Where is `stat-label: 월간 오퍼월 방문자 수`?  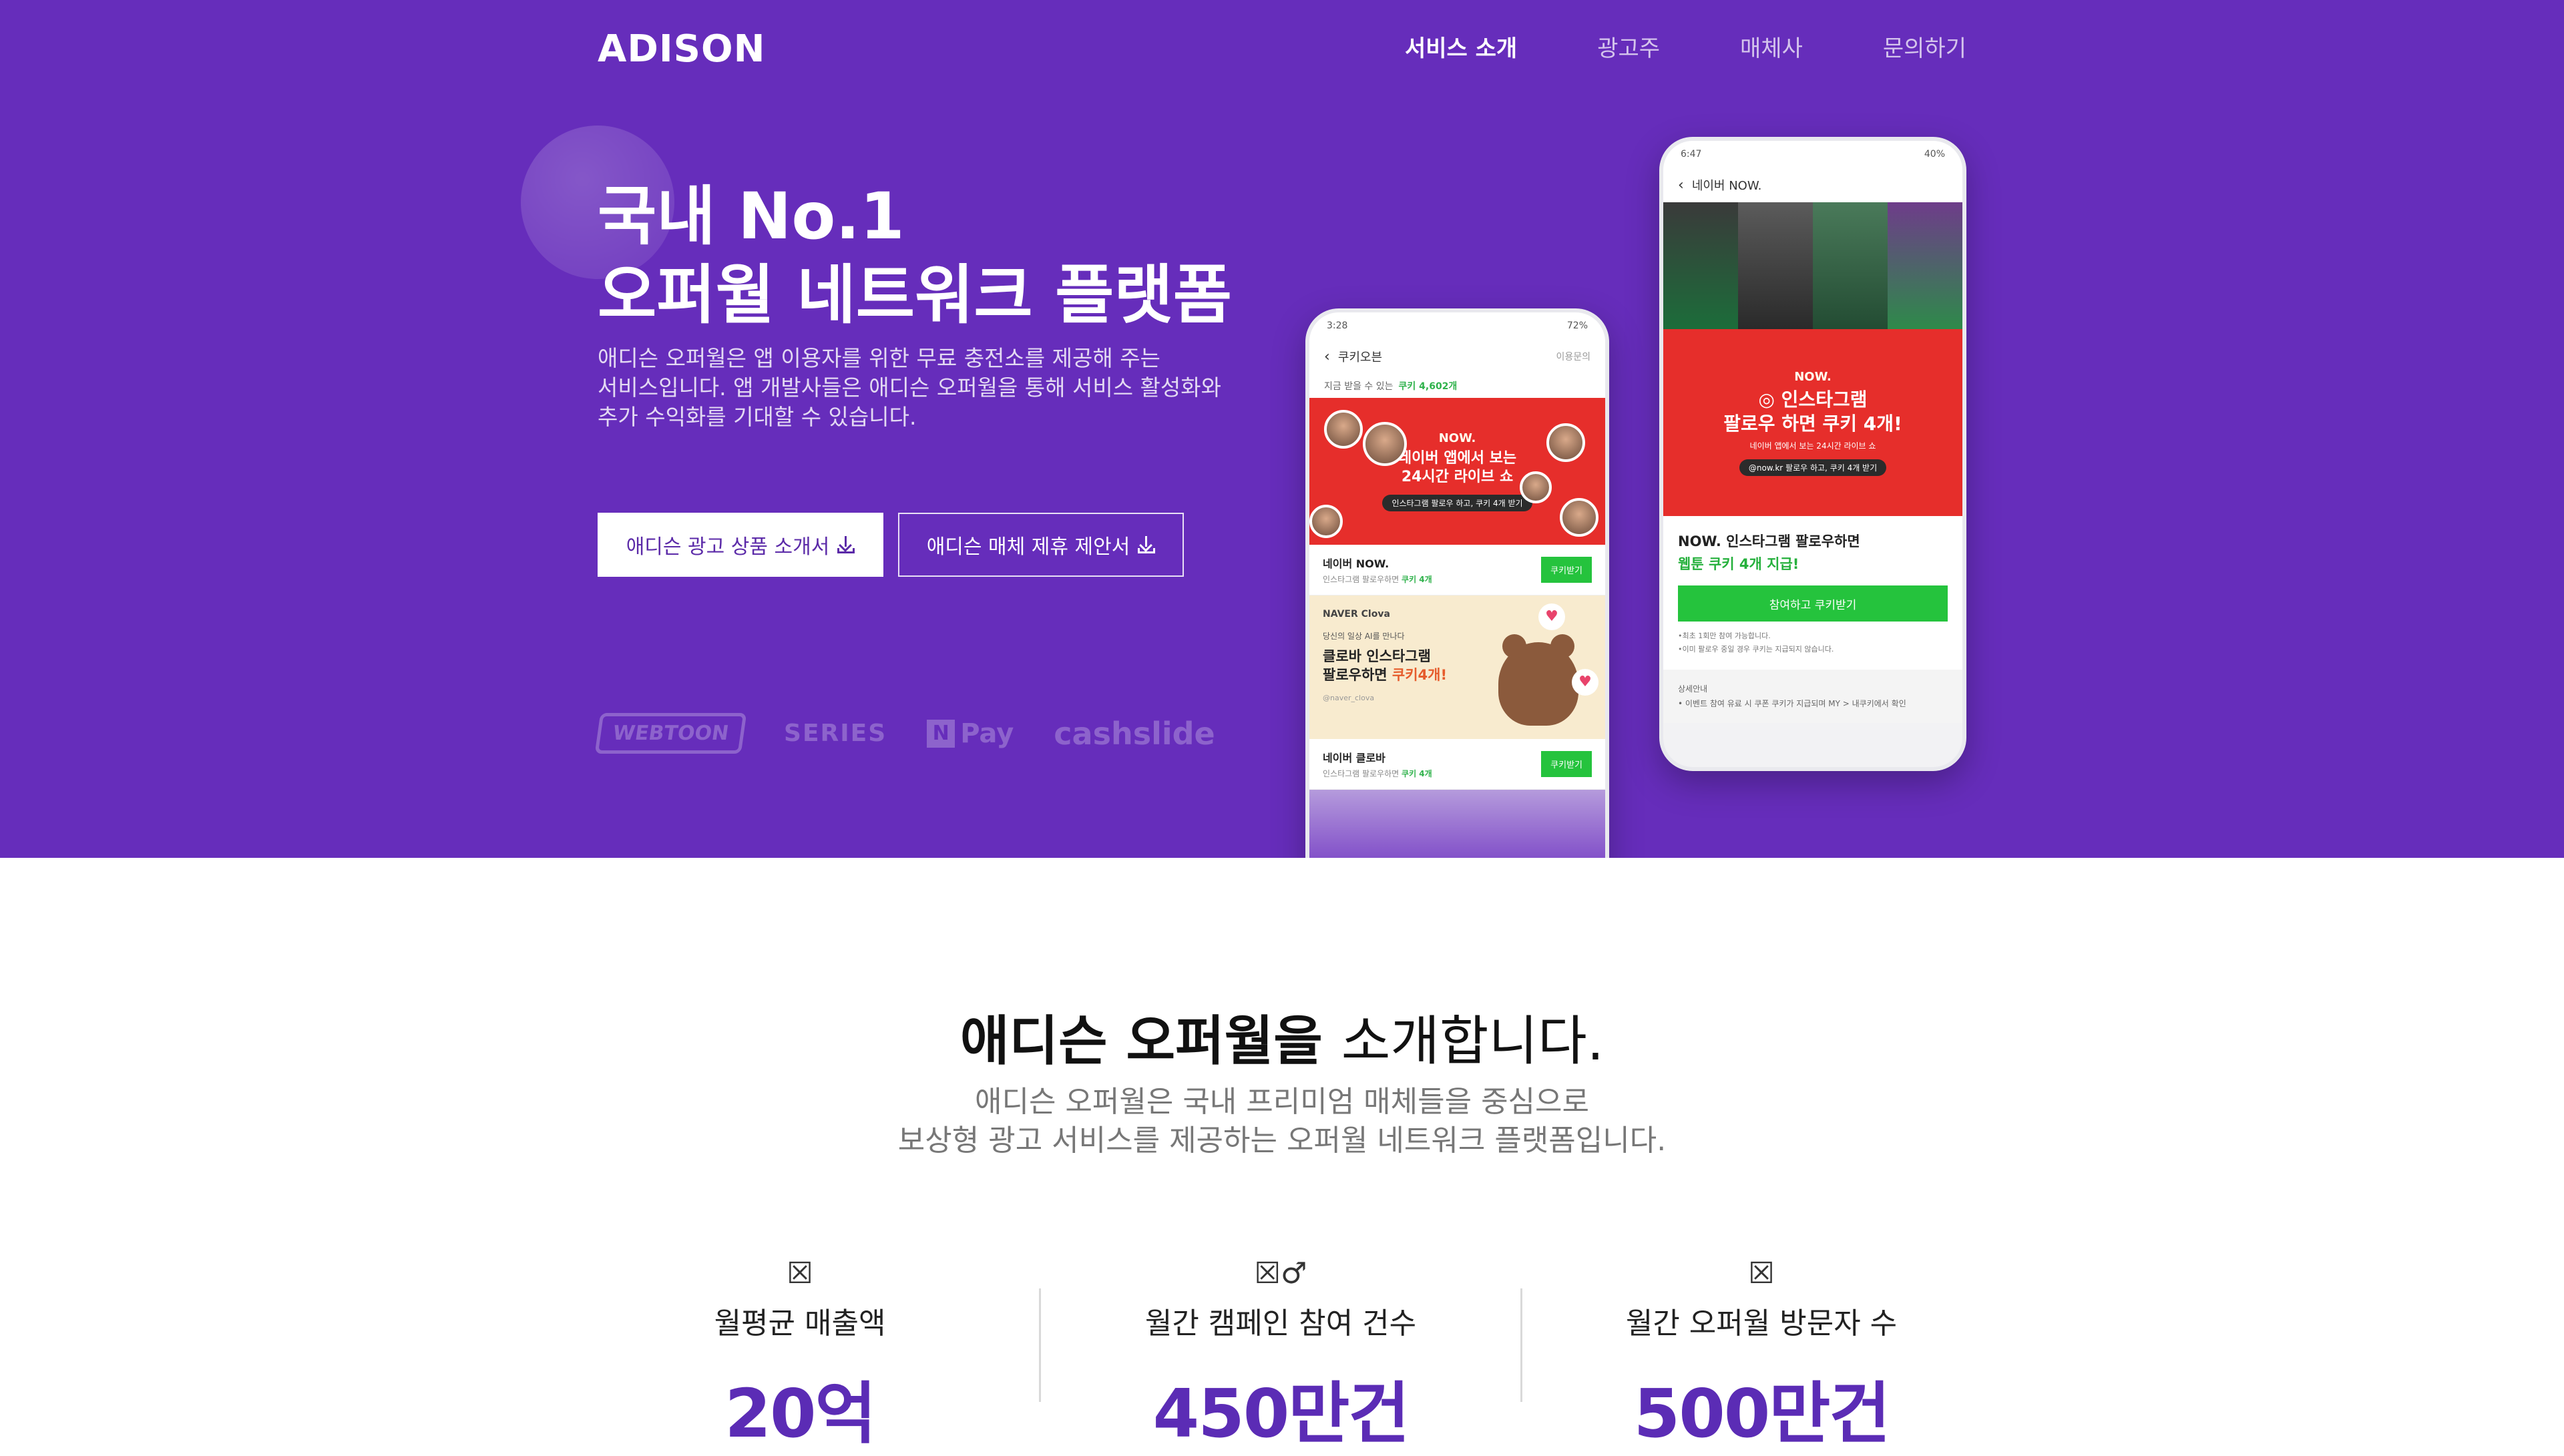 stat-label: 월간 오퍼월 방문자 수 is located at coordinates (1762, 1323).